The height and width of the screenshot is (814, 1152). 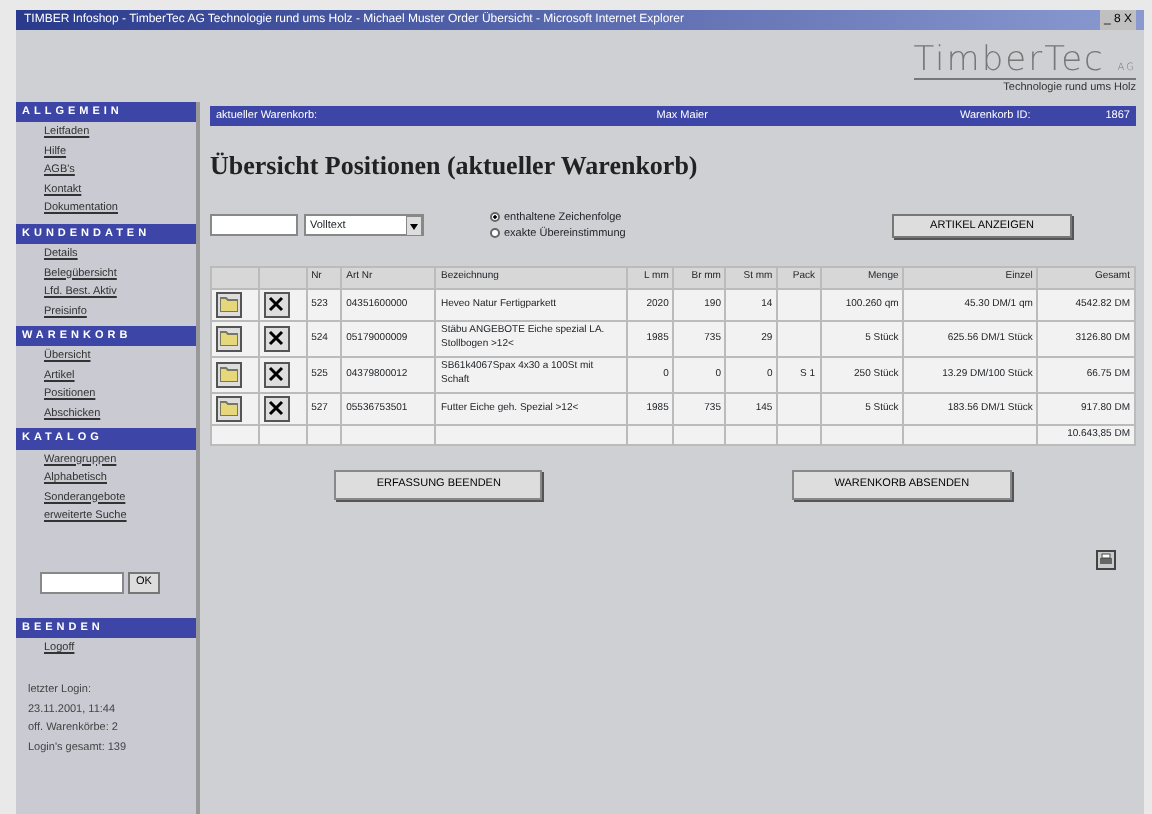 What do you see at coordinates (1106, 559) in the screenshot?
I see `print-icon` at bounding box center [1106, 559].